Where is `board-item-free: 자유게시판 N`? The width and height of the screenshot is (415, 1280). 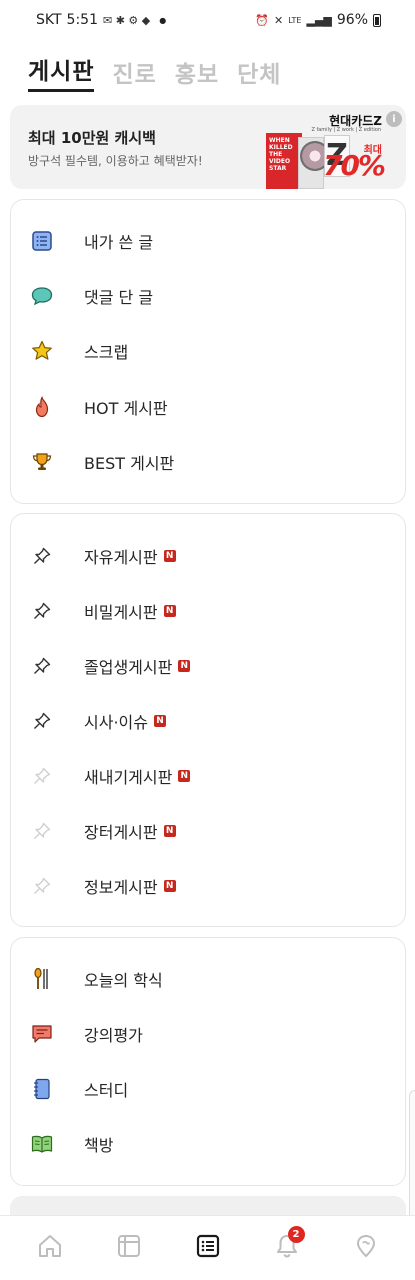 board-item-free: 자유게시판 N is located at coordinates (208, 556).